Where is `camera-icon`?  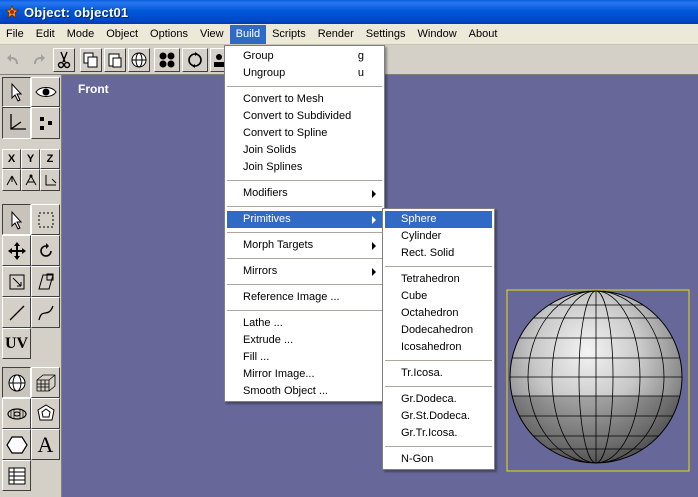 camera-icon is located at coordinates (219, 60).